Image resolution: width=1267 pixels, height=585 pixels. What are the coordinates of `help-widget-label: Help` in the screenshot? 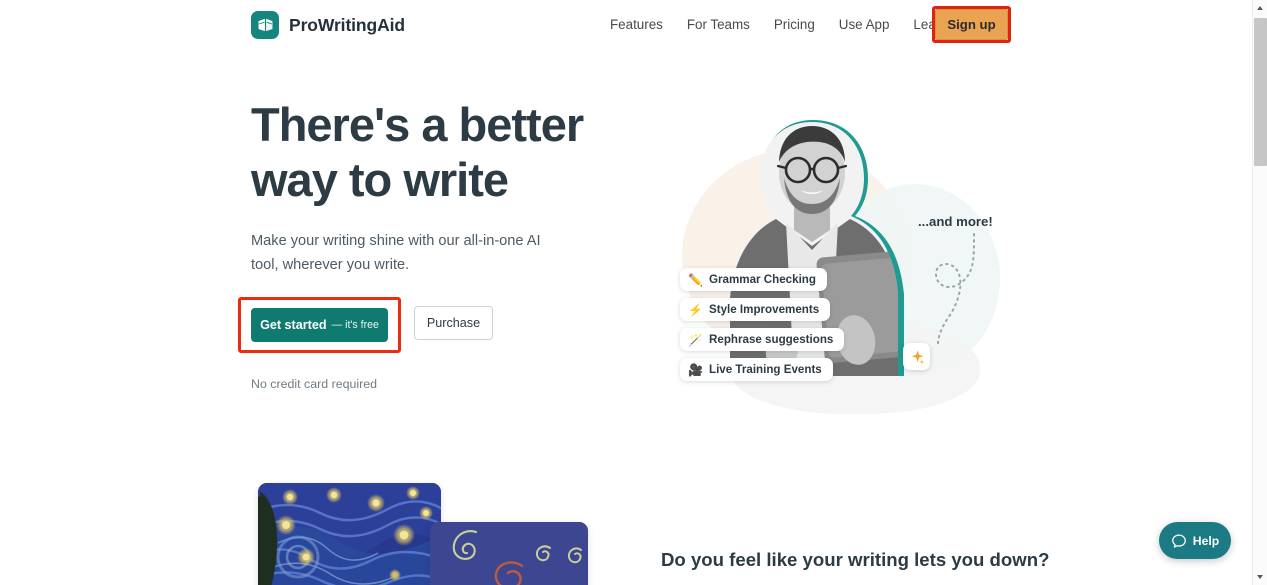 It's located at (1206, 540).